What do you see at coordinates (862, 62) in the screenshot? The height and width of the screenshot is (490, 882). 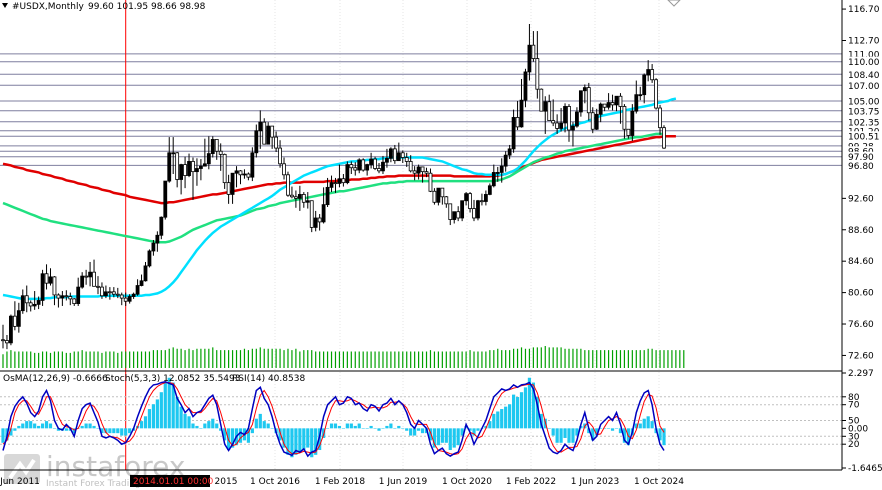 I see `level-label: 110.00` at bounding box center [862, 62].